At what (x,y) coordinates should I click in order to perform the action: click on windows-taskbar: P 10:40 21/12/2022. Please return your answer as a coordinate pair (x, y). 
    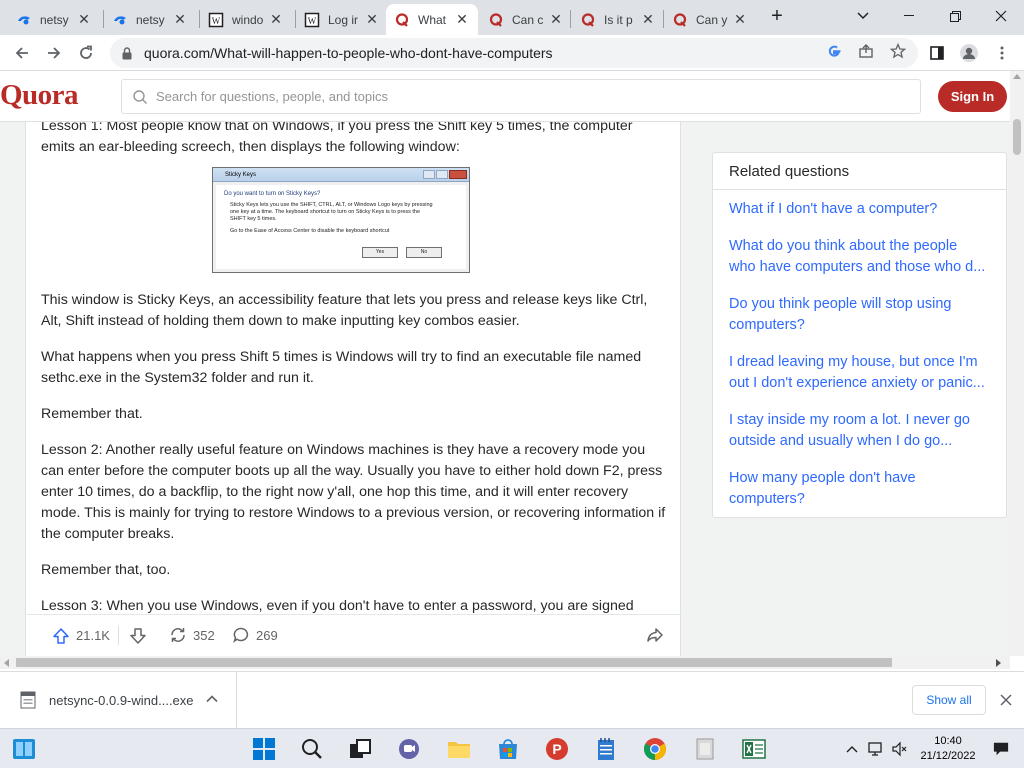
    Looking at the image, I should click on (512, 748).